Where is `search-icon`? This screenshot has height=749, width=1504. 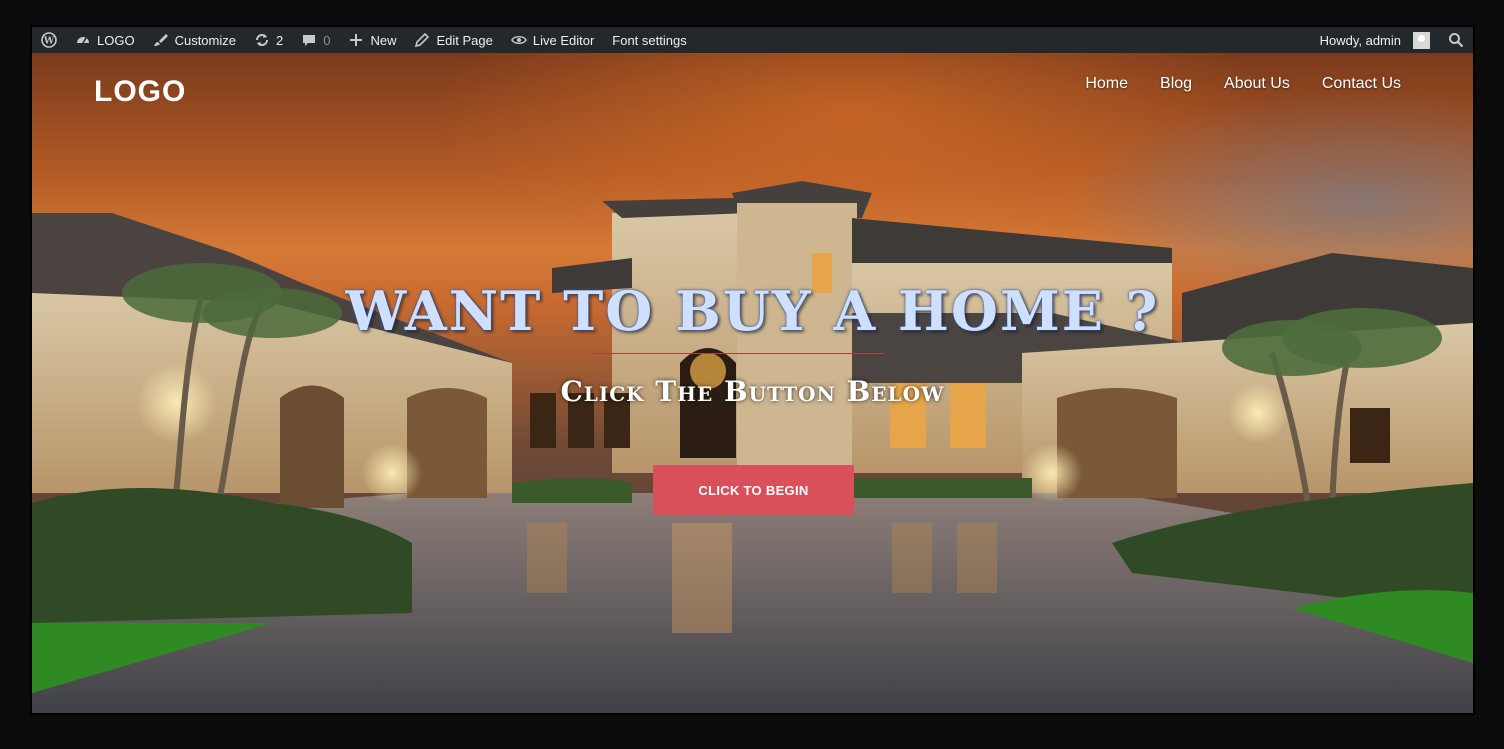 search-icon is located at coordinates (1456, 40).